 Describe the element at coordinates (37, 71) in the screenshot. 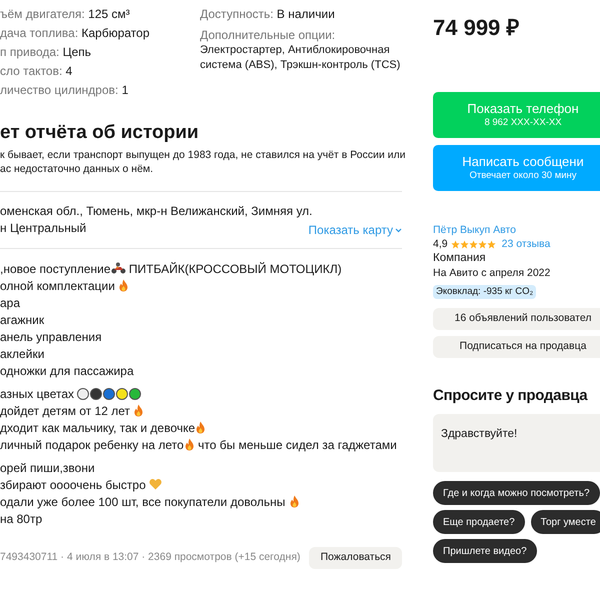

I see `spec-text: сло тактов: 4` at that location.